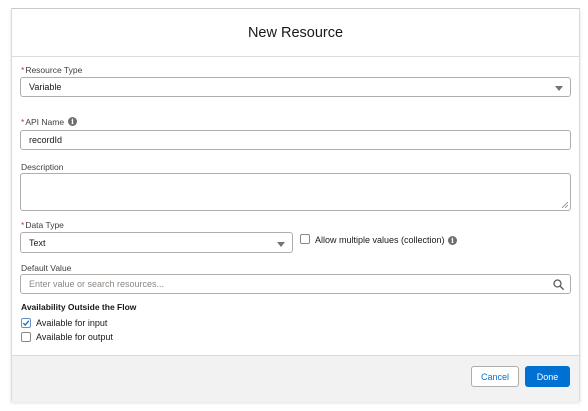 This screenshot has width=588, height=411. Describe the element at coordinates (295, 87) in the screenshot. I see `resource-type-select: Variable` at that location.